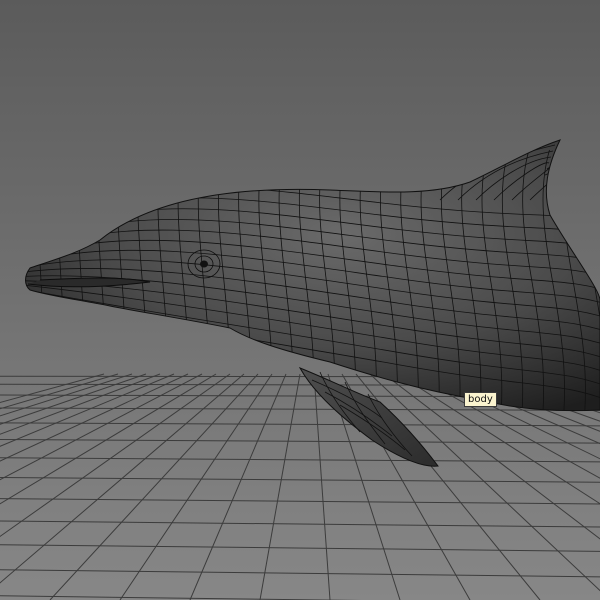 The image size is (600, 600). Describe the element at coordinates (480, 399) in the screenshot. I see `object-name-label: body` at that location.